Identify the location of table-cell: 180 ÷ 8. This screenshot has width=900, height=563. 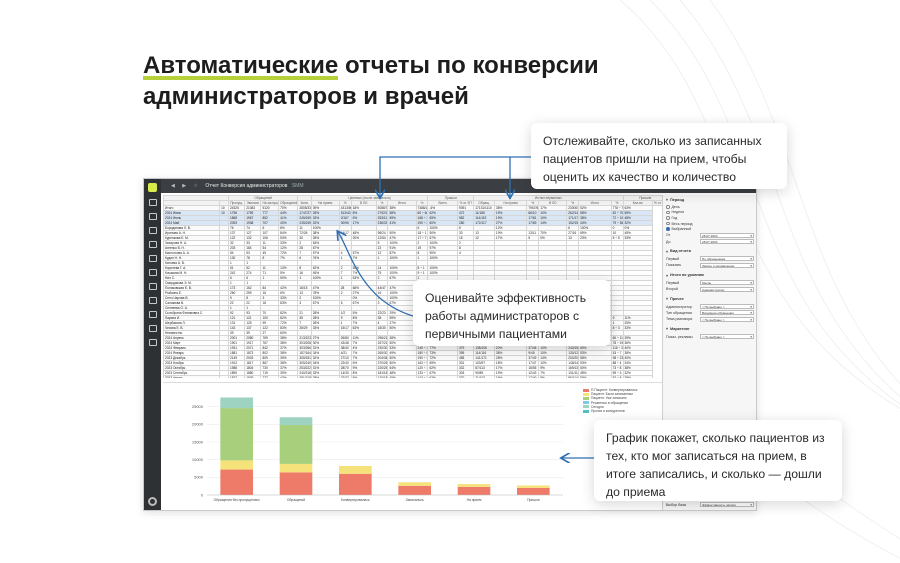
(422, 353).